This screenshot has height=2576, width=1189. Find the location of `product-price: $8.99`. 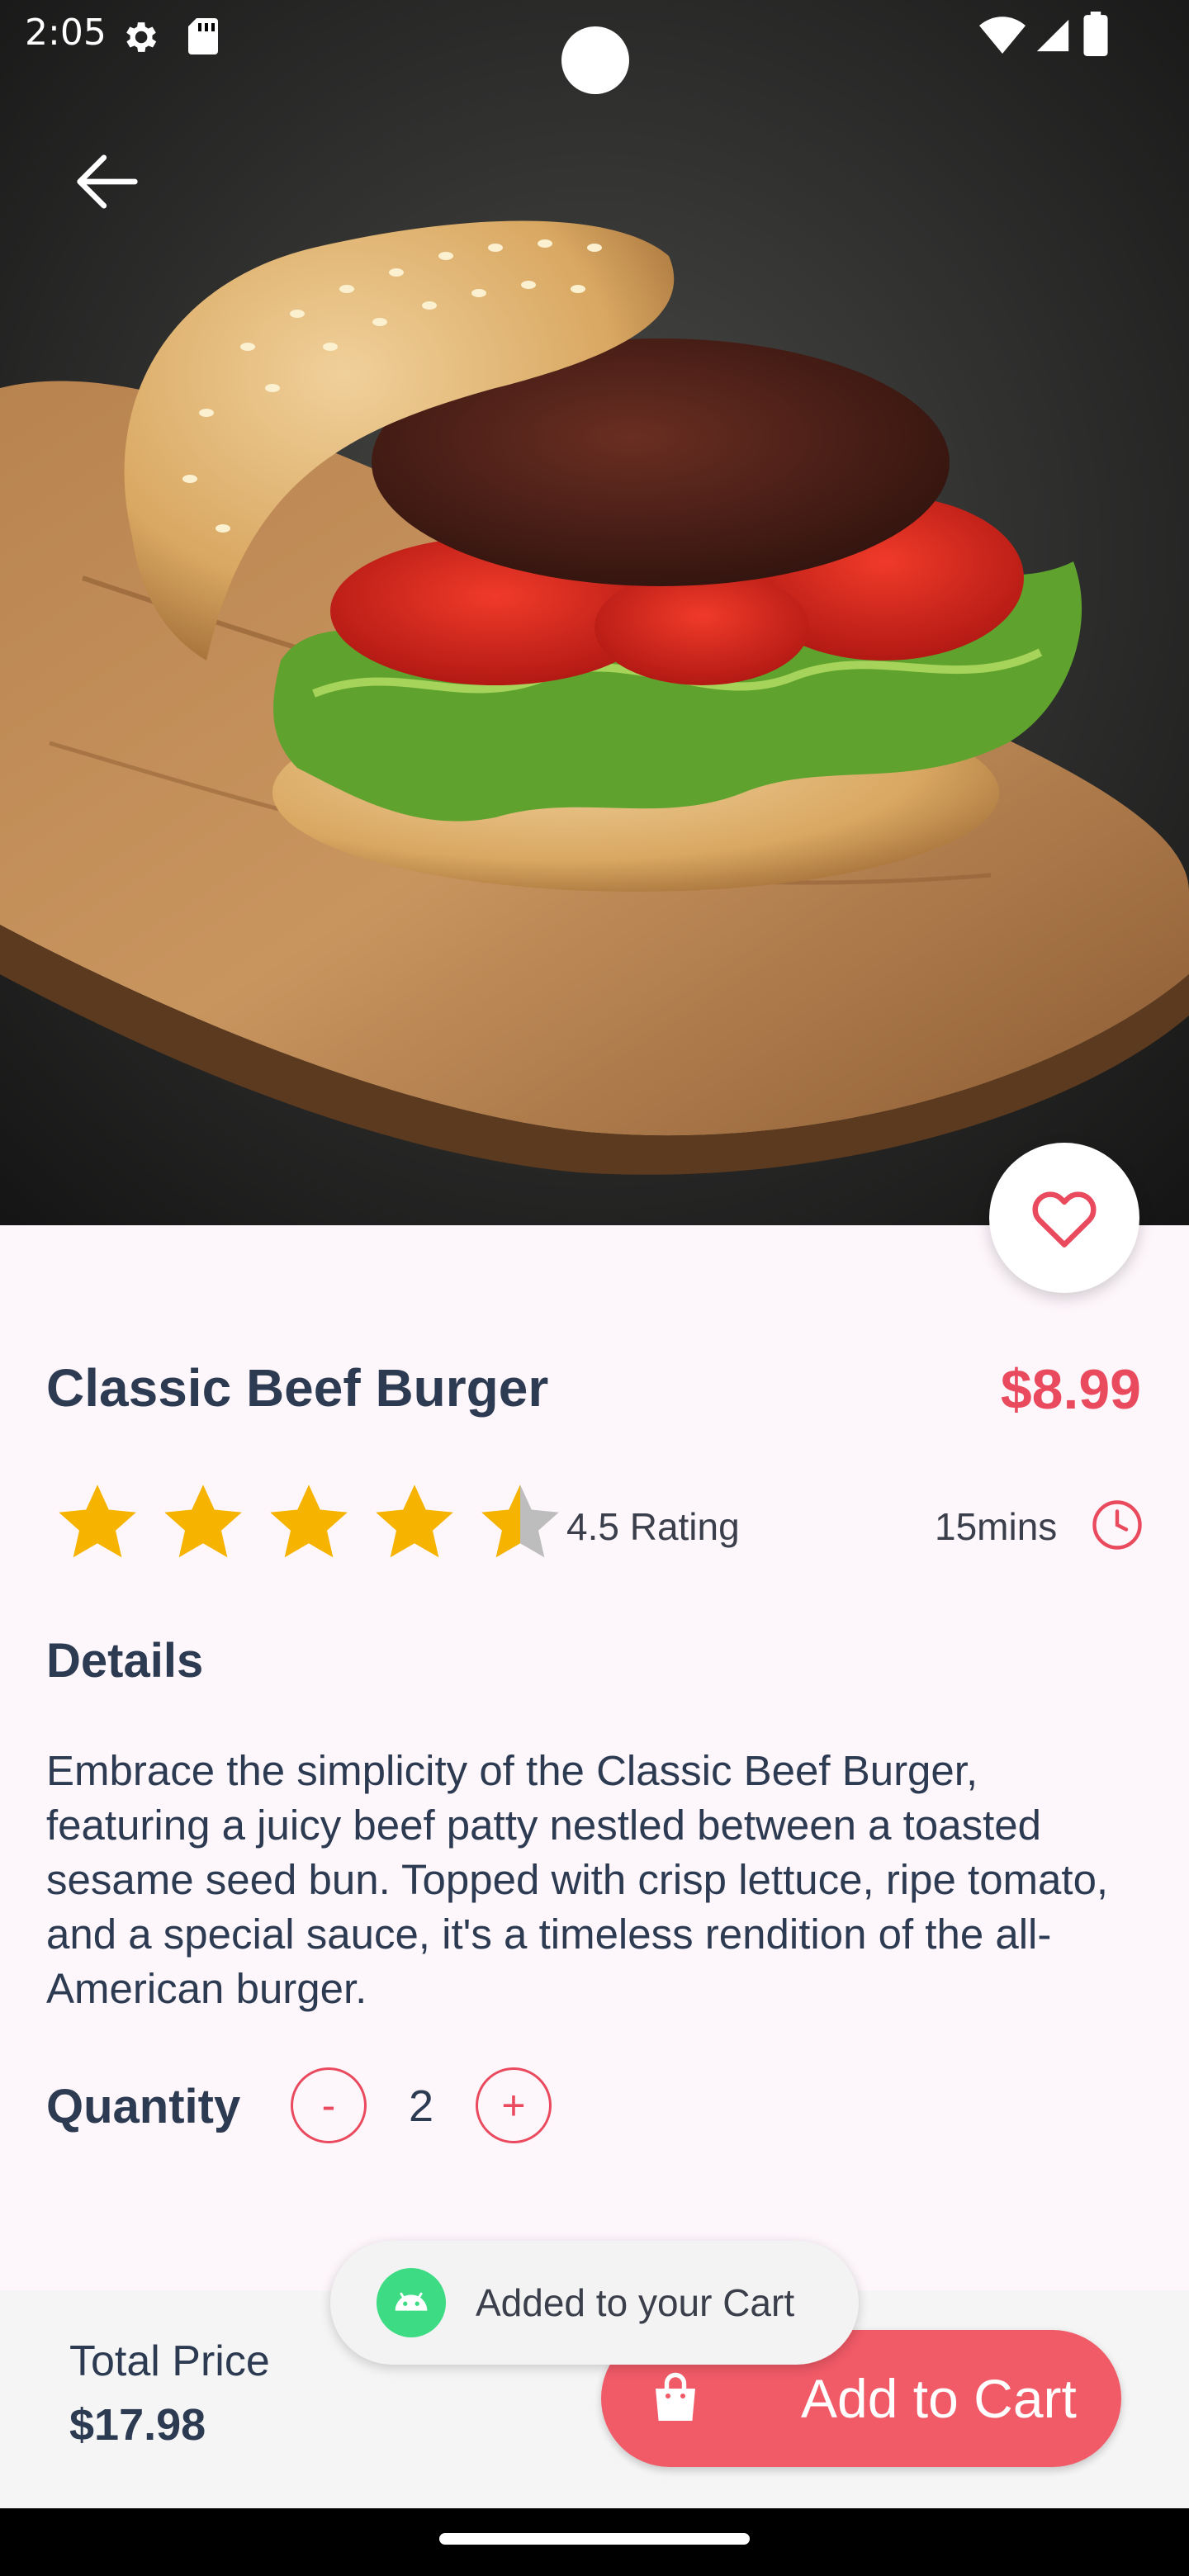

product-price: $8.99 is located at coordinates (1070, 1389).